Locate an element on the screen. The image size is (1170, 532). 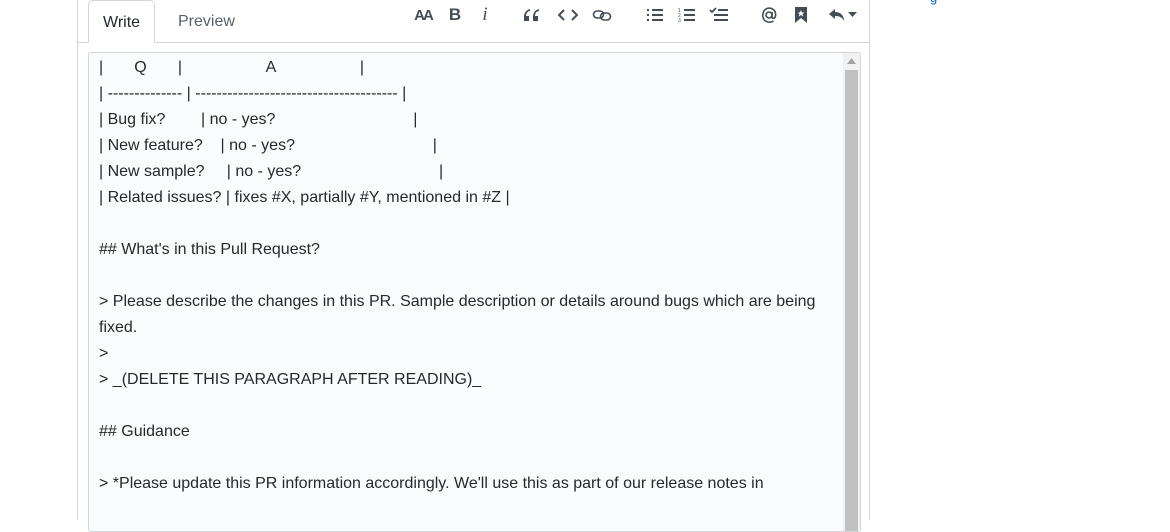
heading-icon: AA is located at coordinates (424, 15).